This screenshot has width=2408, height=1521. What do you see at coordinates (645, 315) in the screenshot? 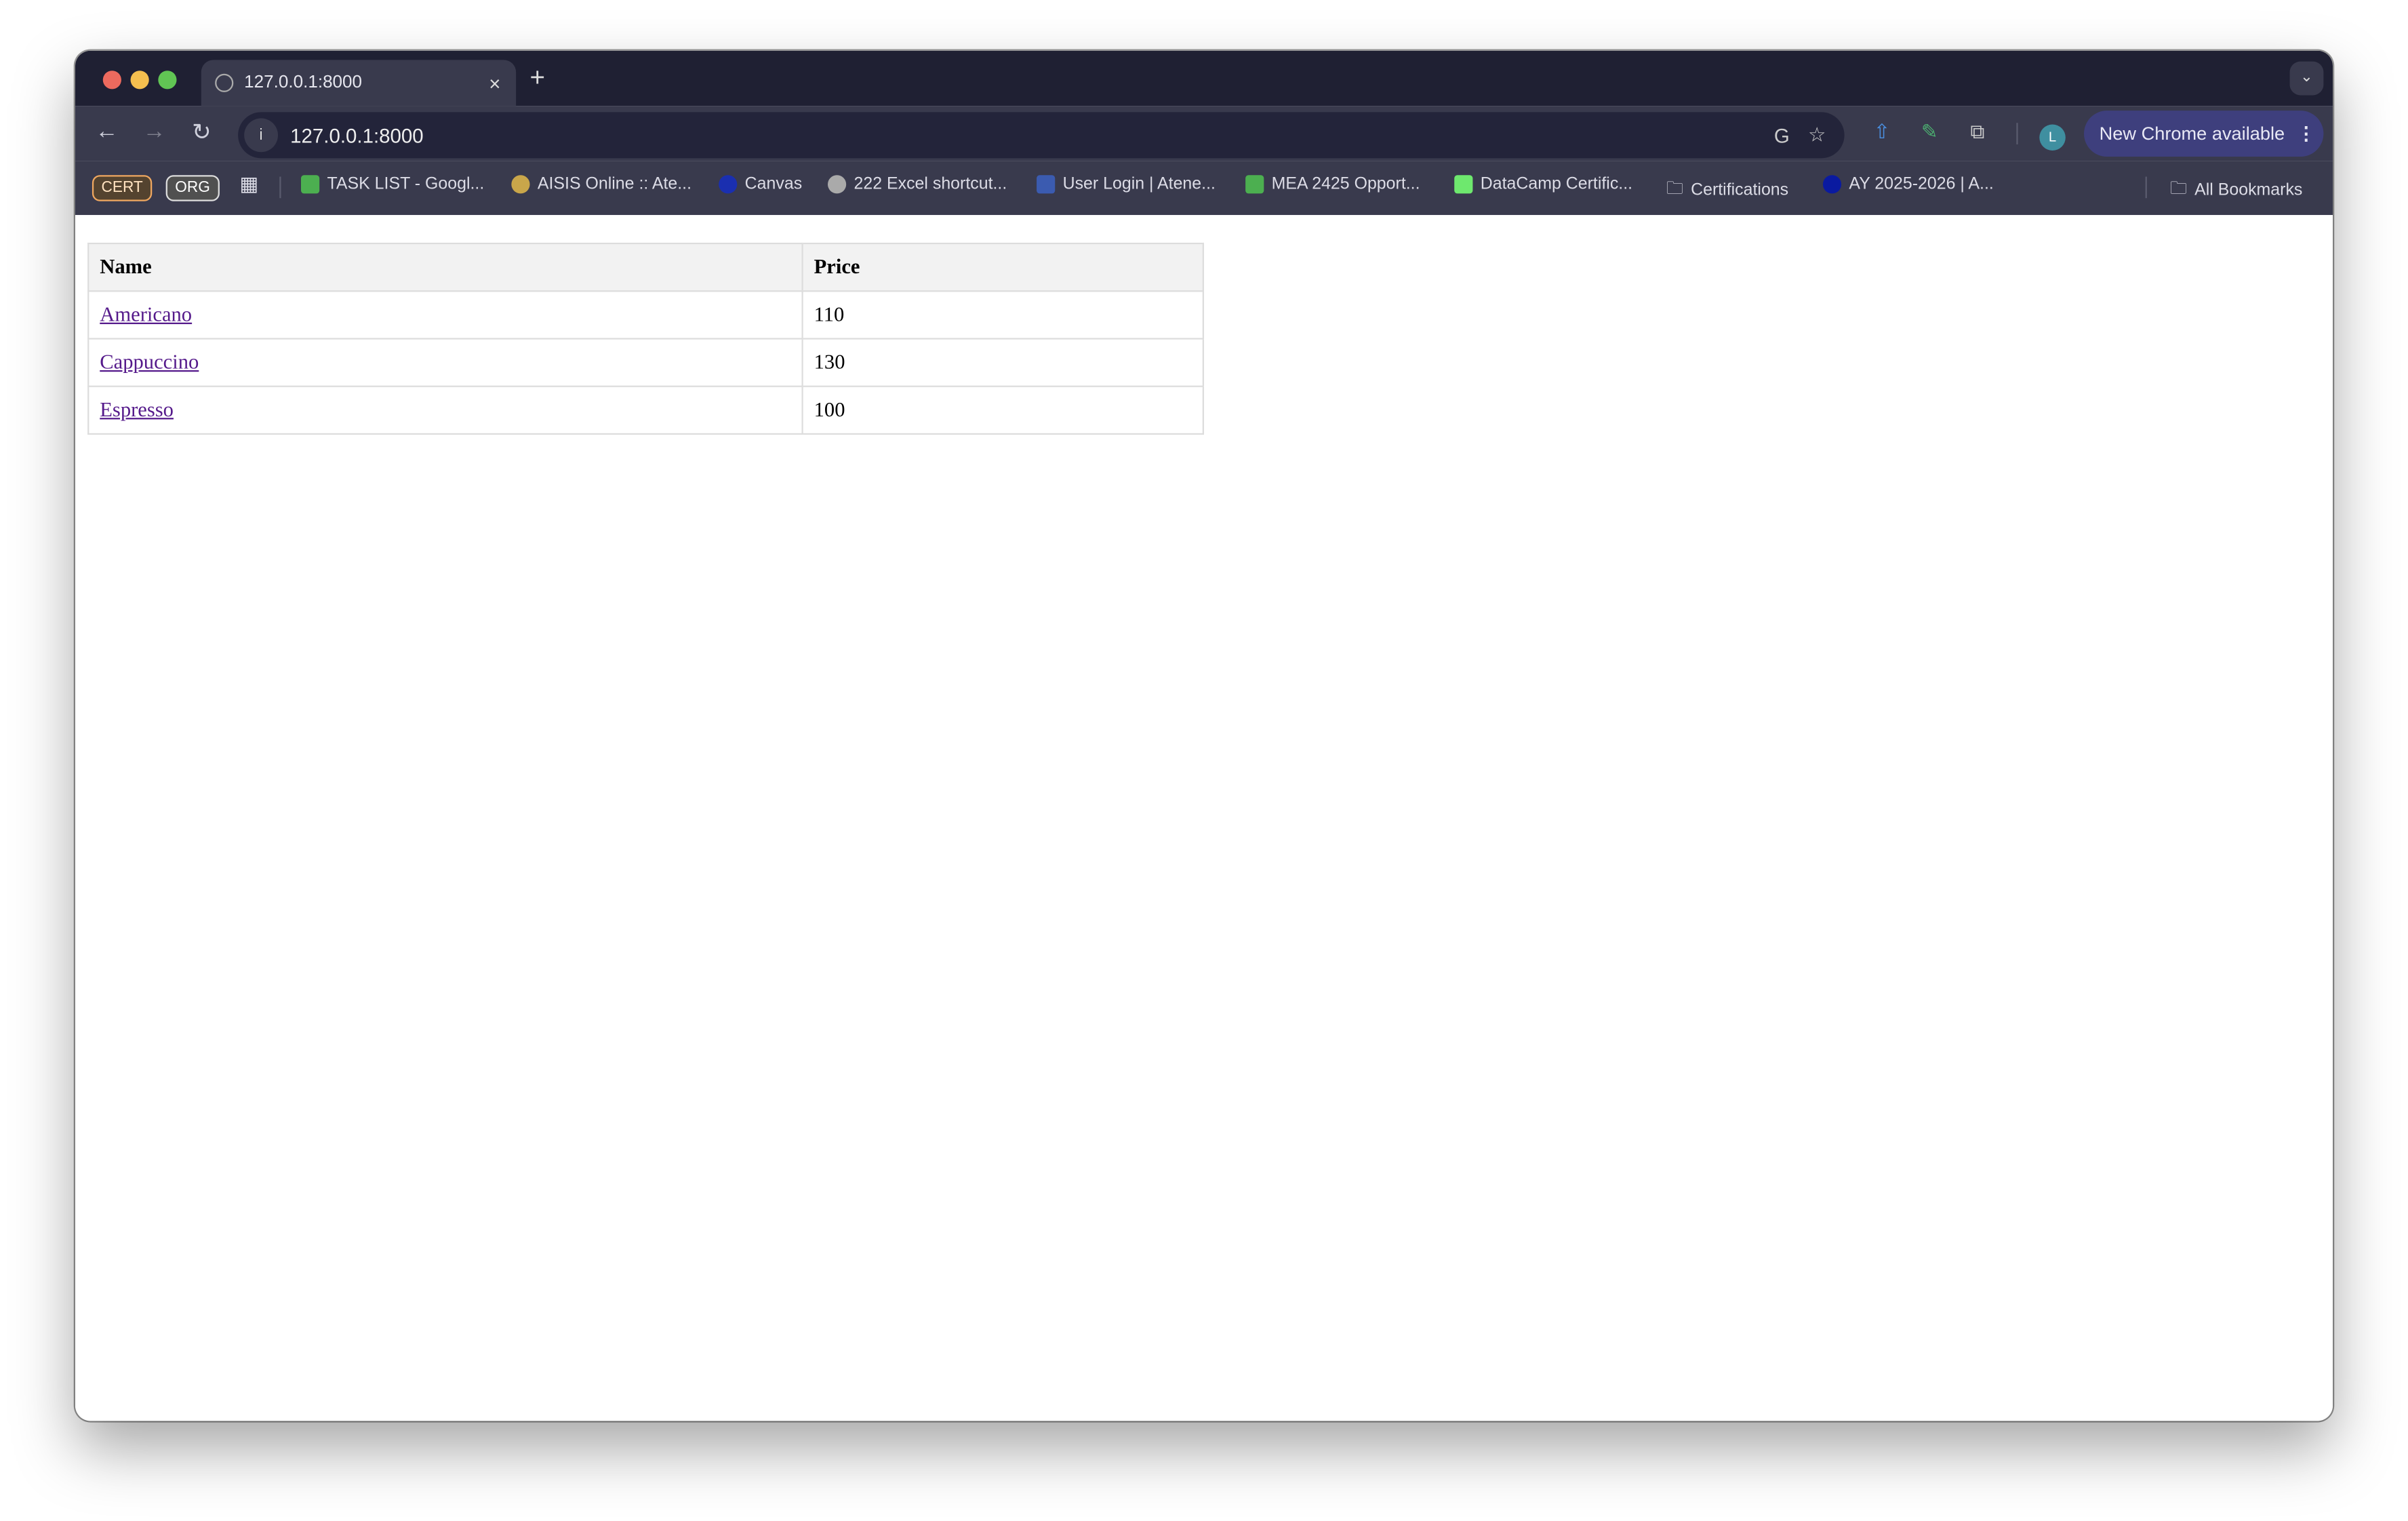
I see `table-row: Americano 110` at bounding box center [645, 315].